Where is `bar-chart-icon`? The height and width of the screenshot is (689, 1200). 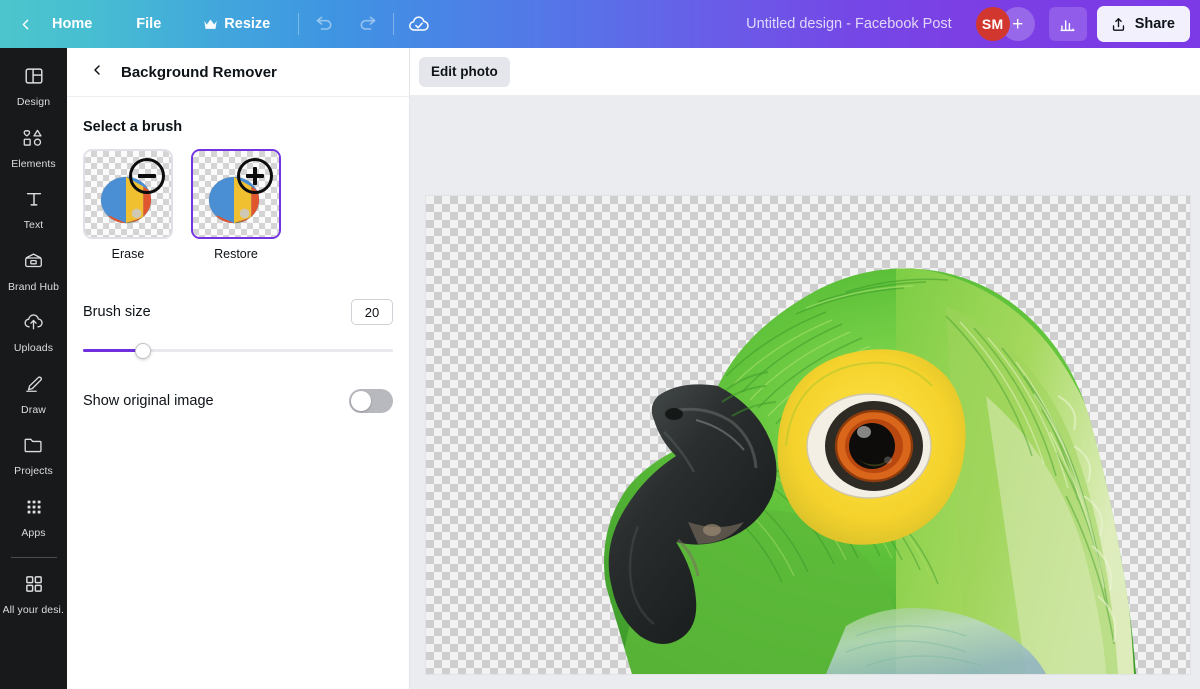 bar-chart-icon is located at coordinates (1067, 24).